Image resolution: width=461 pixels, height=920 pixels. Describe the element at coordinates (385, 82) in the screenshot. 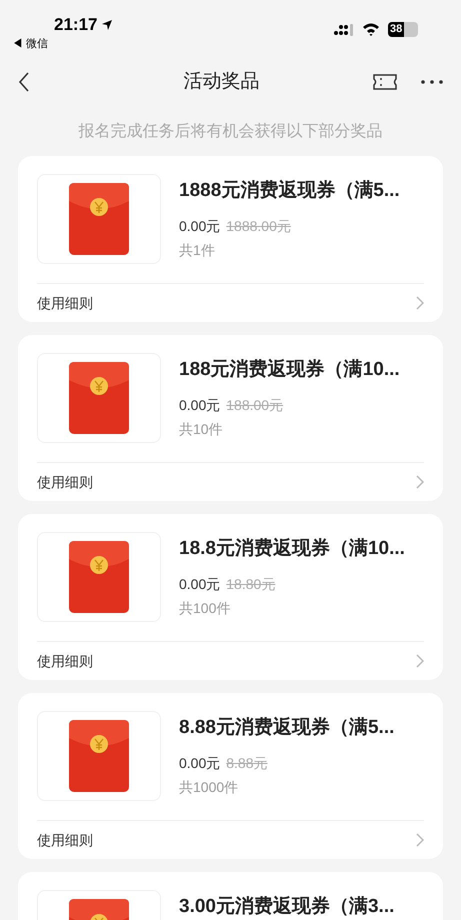

I see `ticket-icon` at that location.